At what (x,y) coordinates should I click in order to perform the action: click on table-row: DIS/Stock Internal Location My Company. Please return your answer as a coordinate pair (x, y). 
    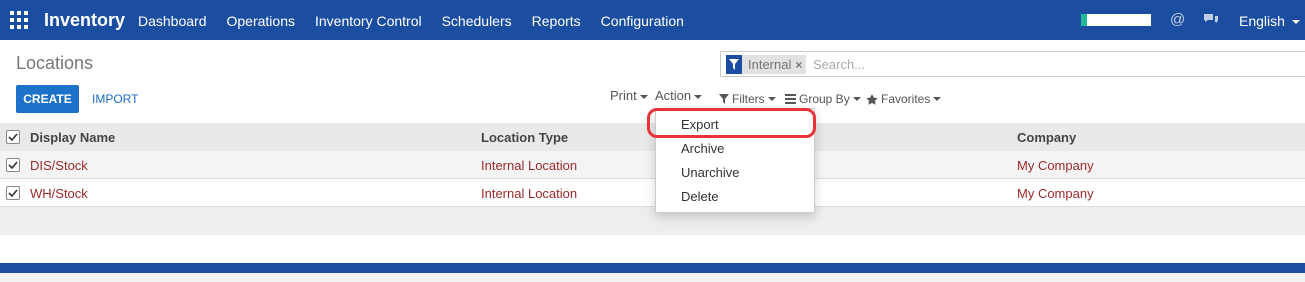
    Looking at the image, I should click on (652, 165).